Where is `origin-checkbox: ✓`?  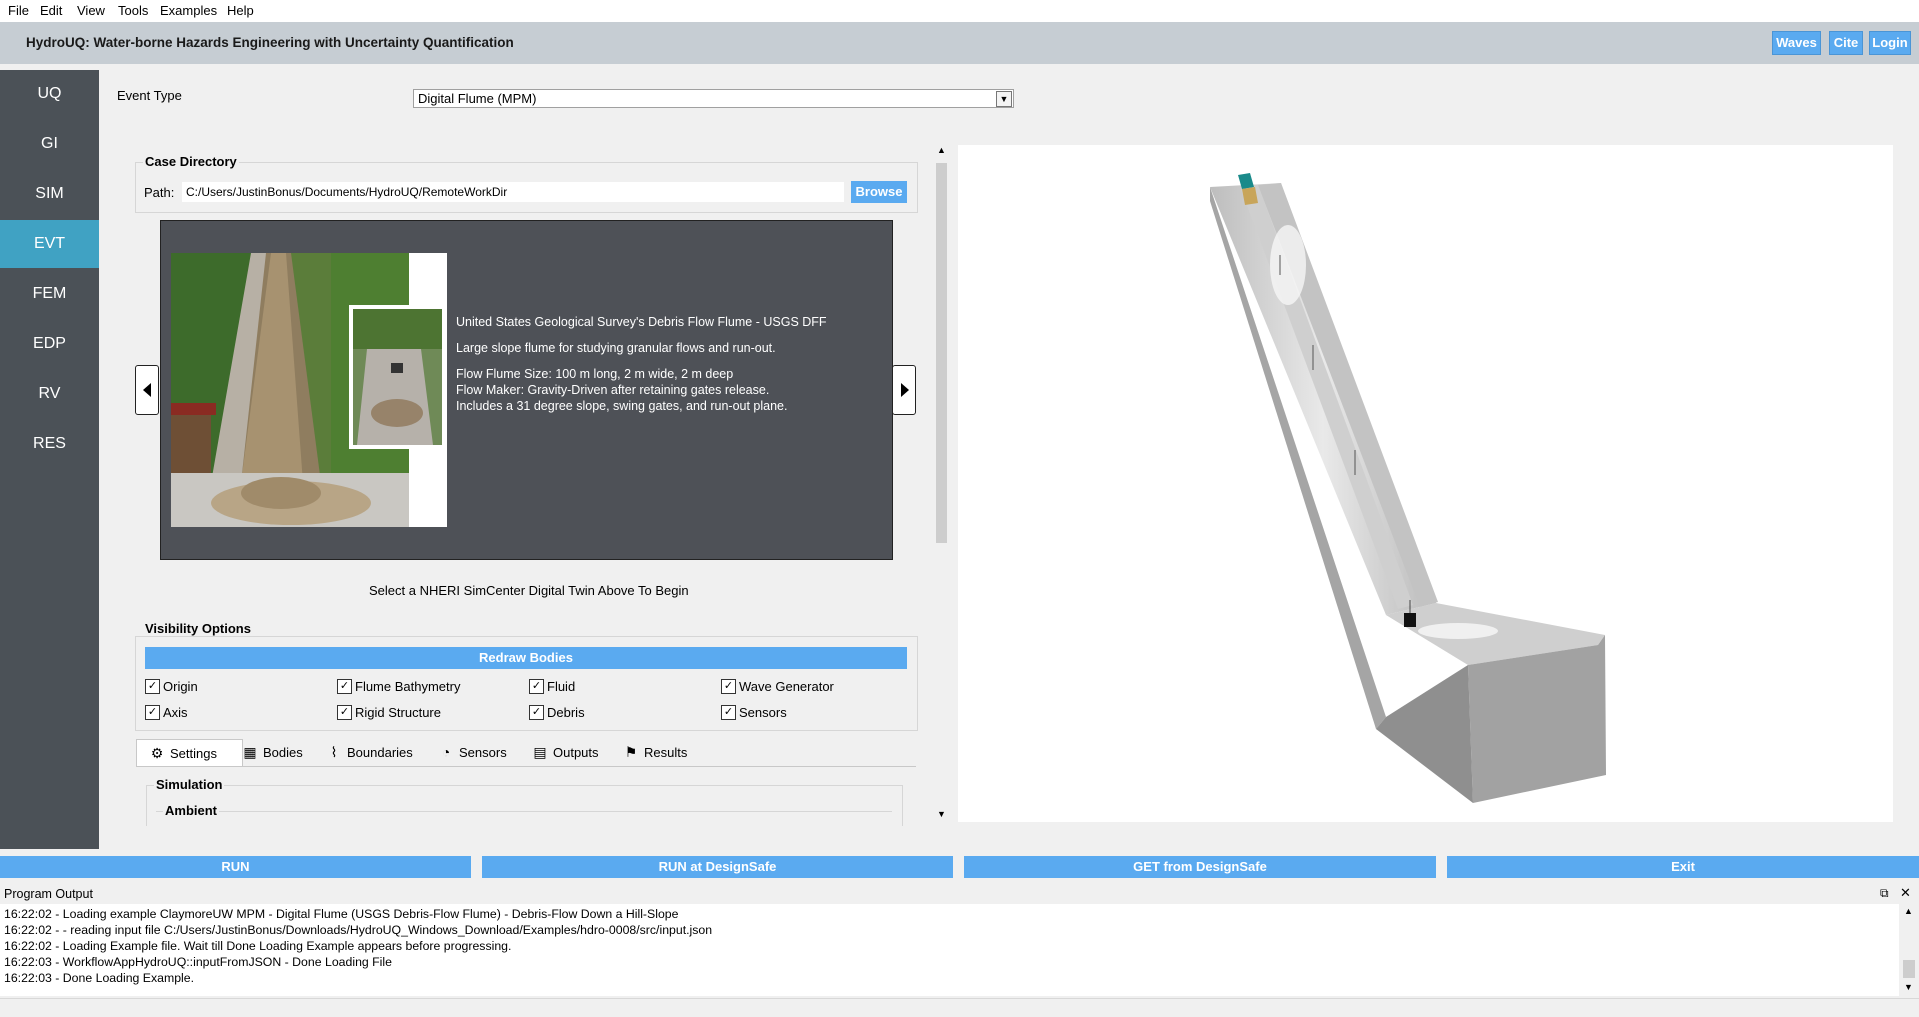 origin-checkbox: ✓ is located at coordinates (152, 686).